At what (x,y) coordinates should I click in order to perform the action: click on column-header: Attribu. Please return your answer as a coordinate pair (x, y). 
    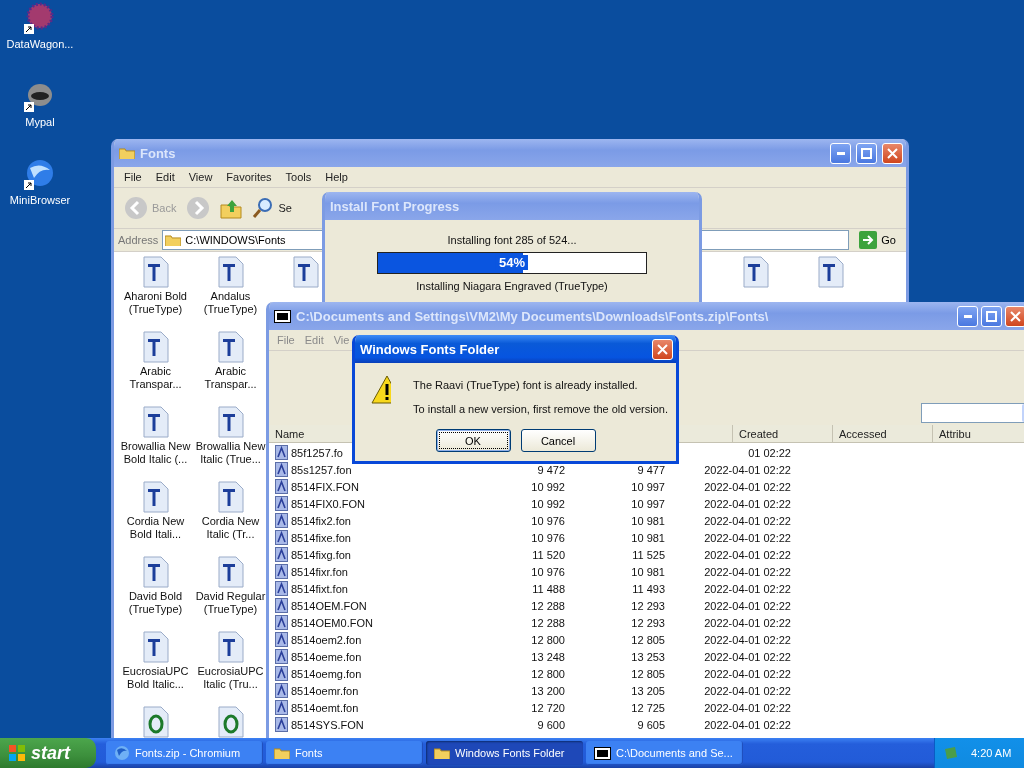
    Looking at the image, I should click on (978, 433).